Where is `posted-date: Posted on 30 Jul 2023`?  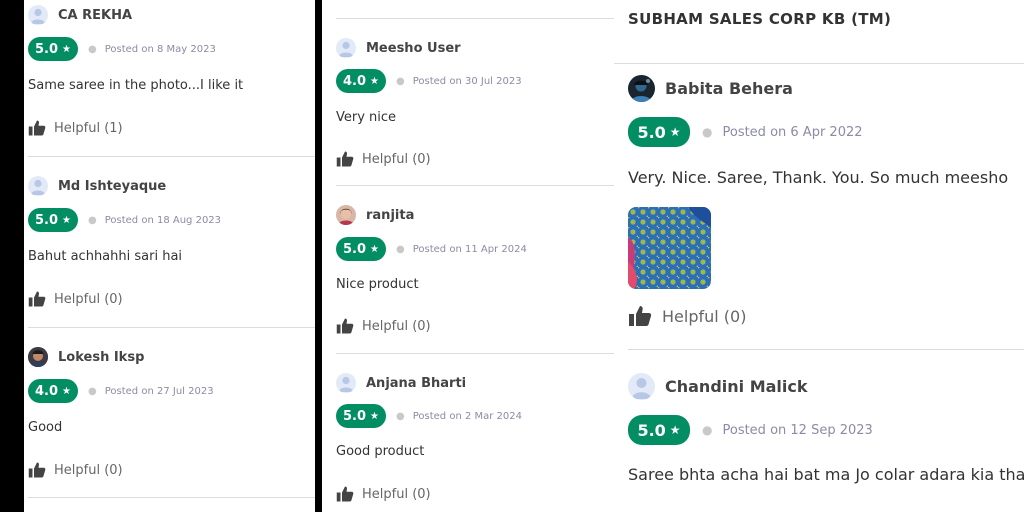
posted-date: Posted on 30 Jul 2023 is located at coordinates (467, 81).